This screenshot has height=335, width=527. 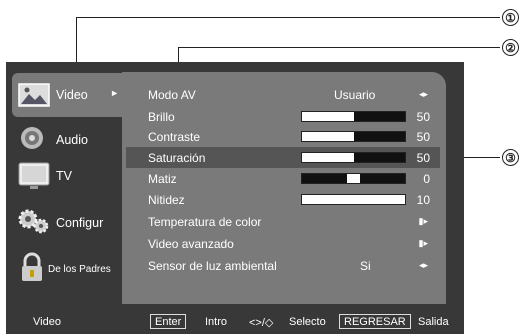 I want to click on sidebar-item-parental: De los Padres, so click(x=68, y=269).